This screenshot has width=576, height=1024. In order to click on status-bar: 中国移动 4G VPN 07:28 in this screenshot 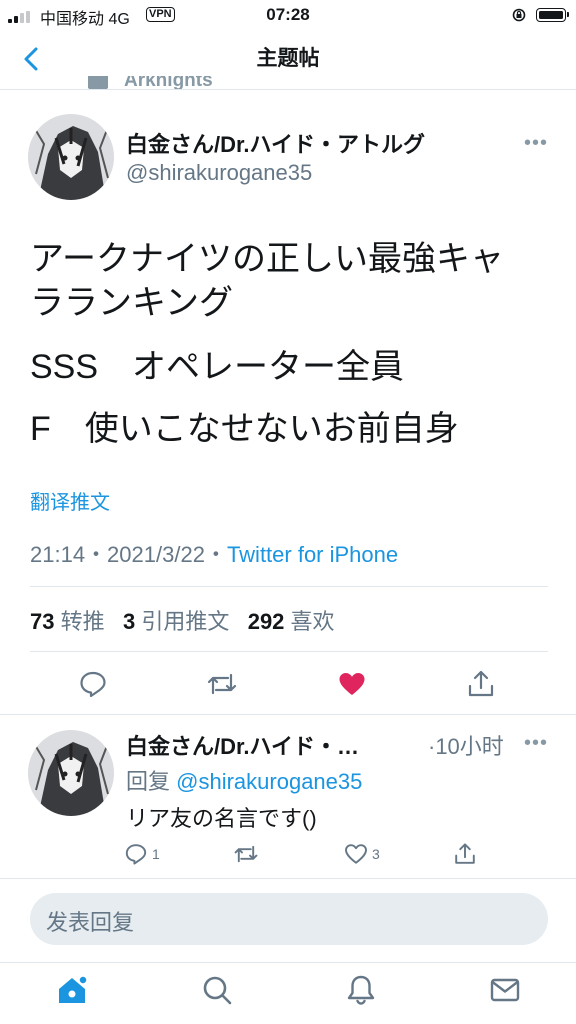, I will do `click(288, 15)`.